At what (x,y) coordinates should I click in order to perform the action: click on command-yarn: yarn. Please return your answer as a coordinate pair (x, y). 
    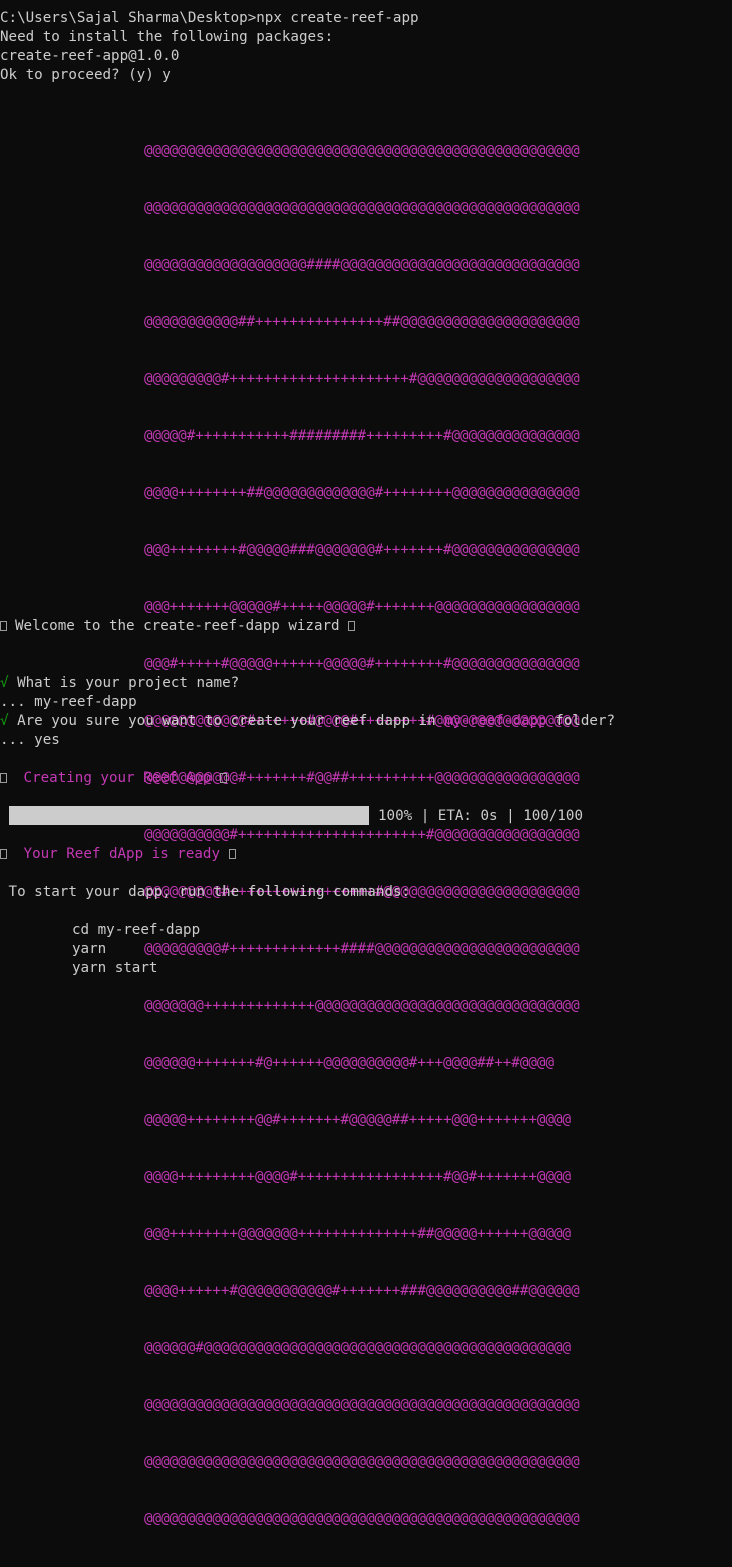
    Looking at the image, I should click on (89, 949).